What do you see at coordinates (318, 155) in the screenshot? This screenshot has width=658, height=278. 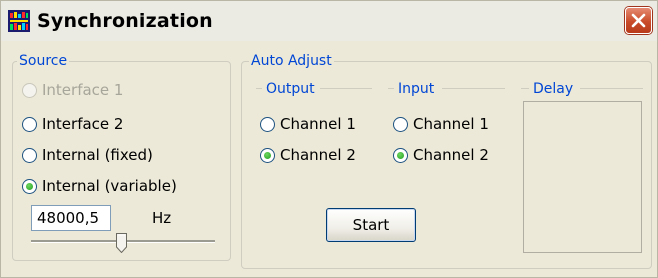 I see `output-channel-2-label: Channel 2` at bounding box center [318, 155].